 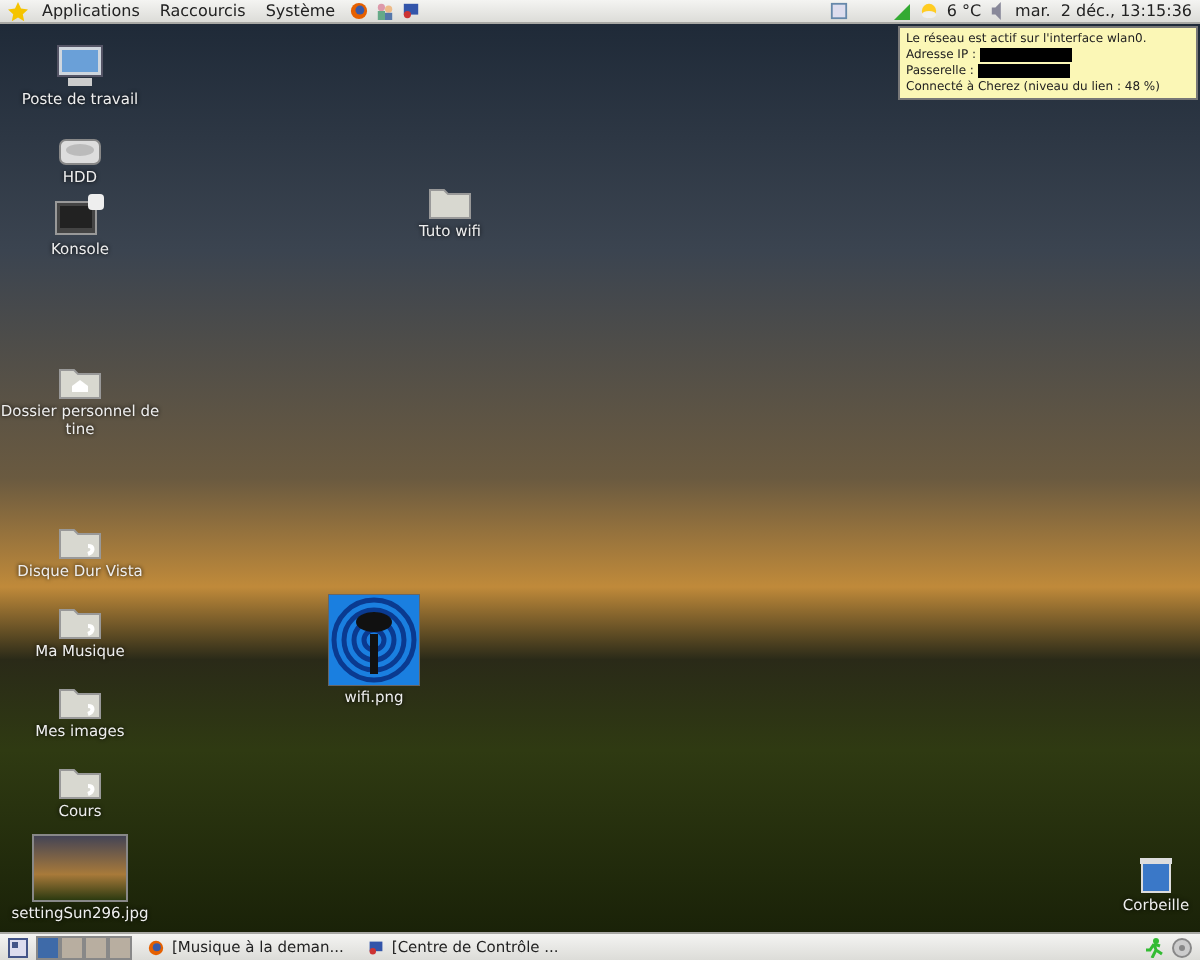 What do you see at coordinates (80, 382) in the screenshot?
I see `home-folder-icon` at bounding box center [80, 382].